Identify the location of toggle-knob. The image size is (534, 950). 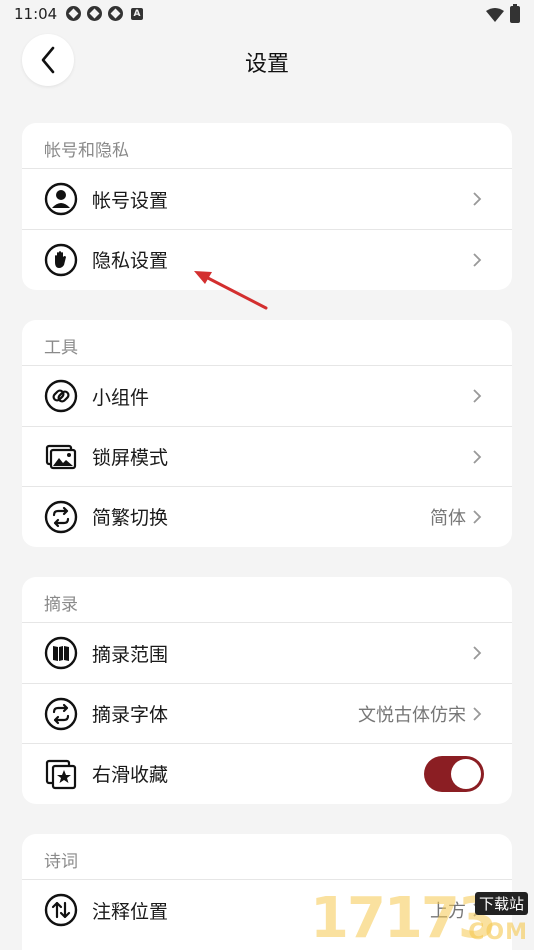
(466, 773).